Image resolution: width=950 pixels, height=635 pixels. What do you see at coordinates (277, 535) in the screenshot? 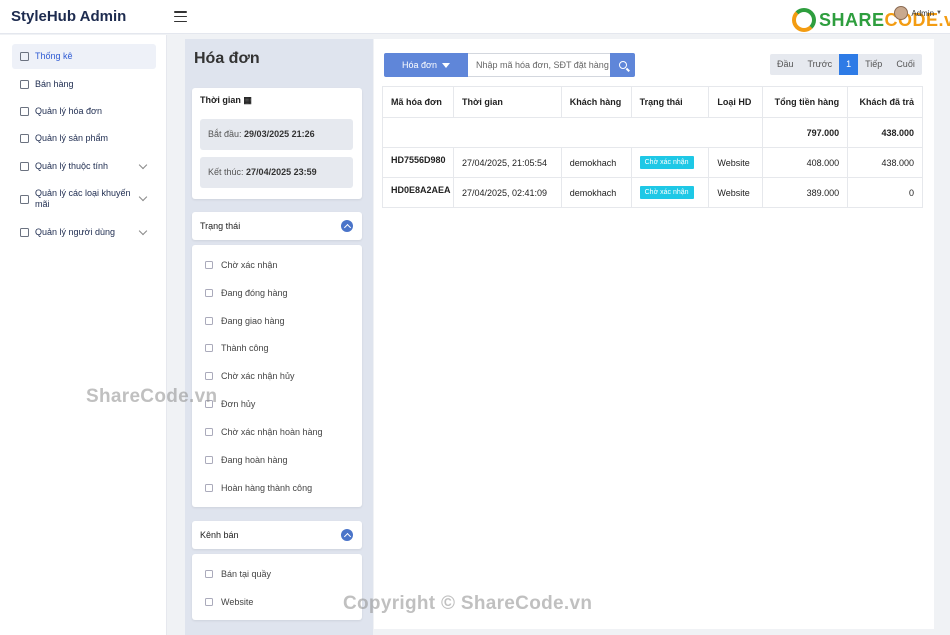
I see `channel-filter-header: Kênh bán` at bounding box center [277, 535].